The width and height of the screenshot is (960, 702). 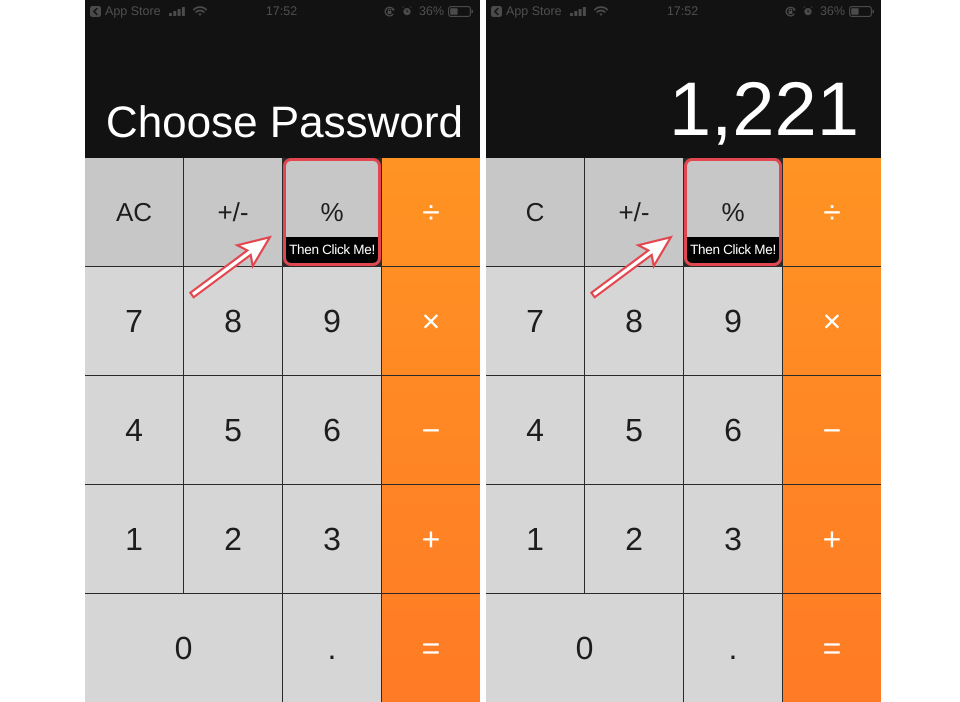 I want to click on function-key: C, so click(x=535, y=212).